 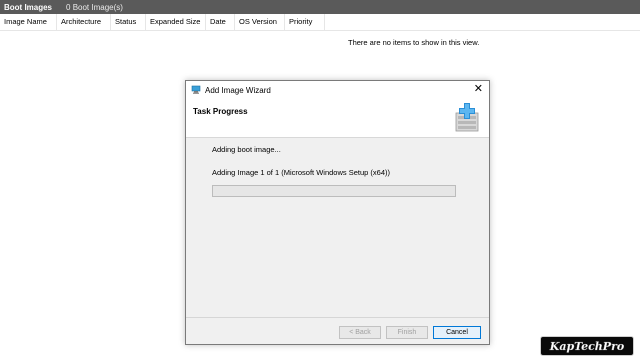 What do you see at coordinates (238, 90) in the screenshot?
I see `dialog-title: Add Image Wizard` at bounding box center [238, 90].